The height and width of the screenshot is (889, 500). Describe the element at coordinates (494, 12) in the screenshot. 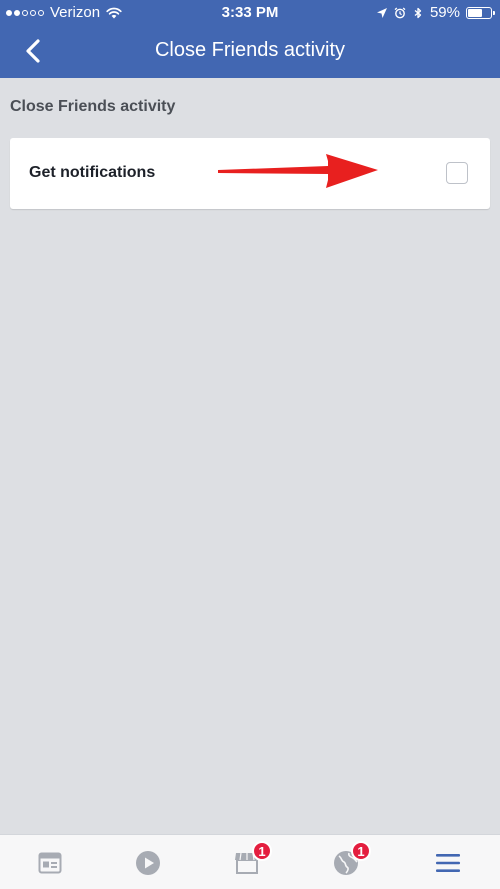

I see `battery-tip` at that location.